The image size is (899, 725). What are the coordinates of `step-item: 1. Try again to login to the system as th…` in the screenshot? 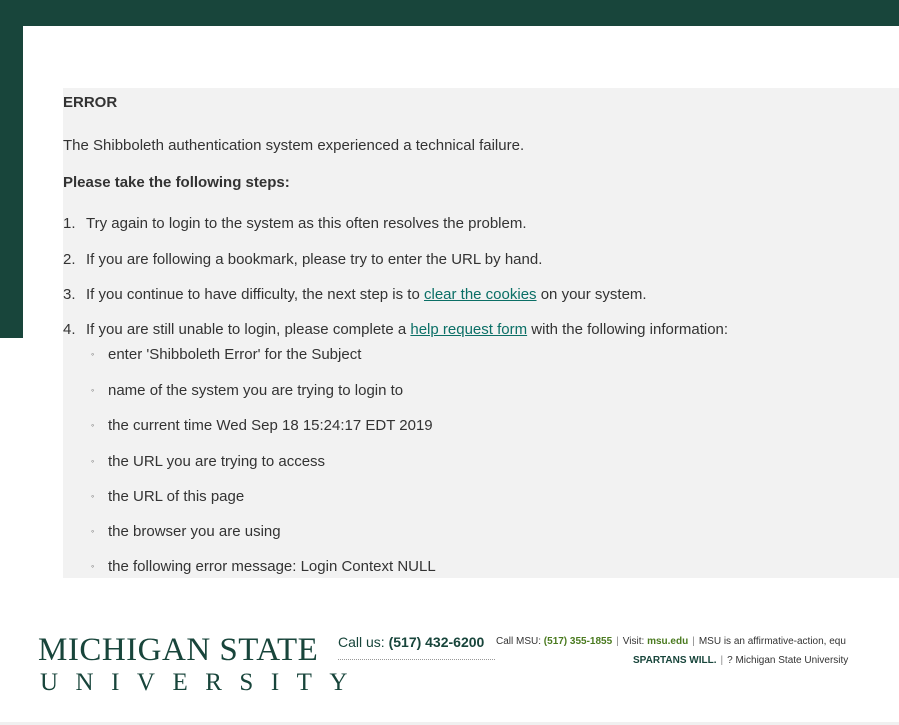 It's located at (295, 223).